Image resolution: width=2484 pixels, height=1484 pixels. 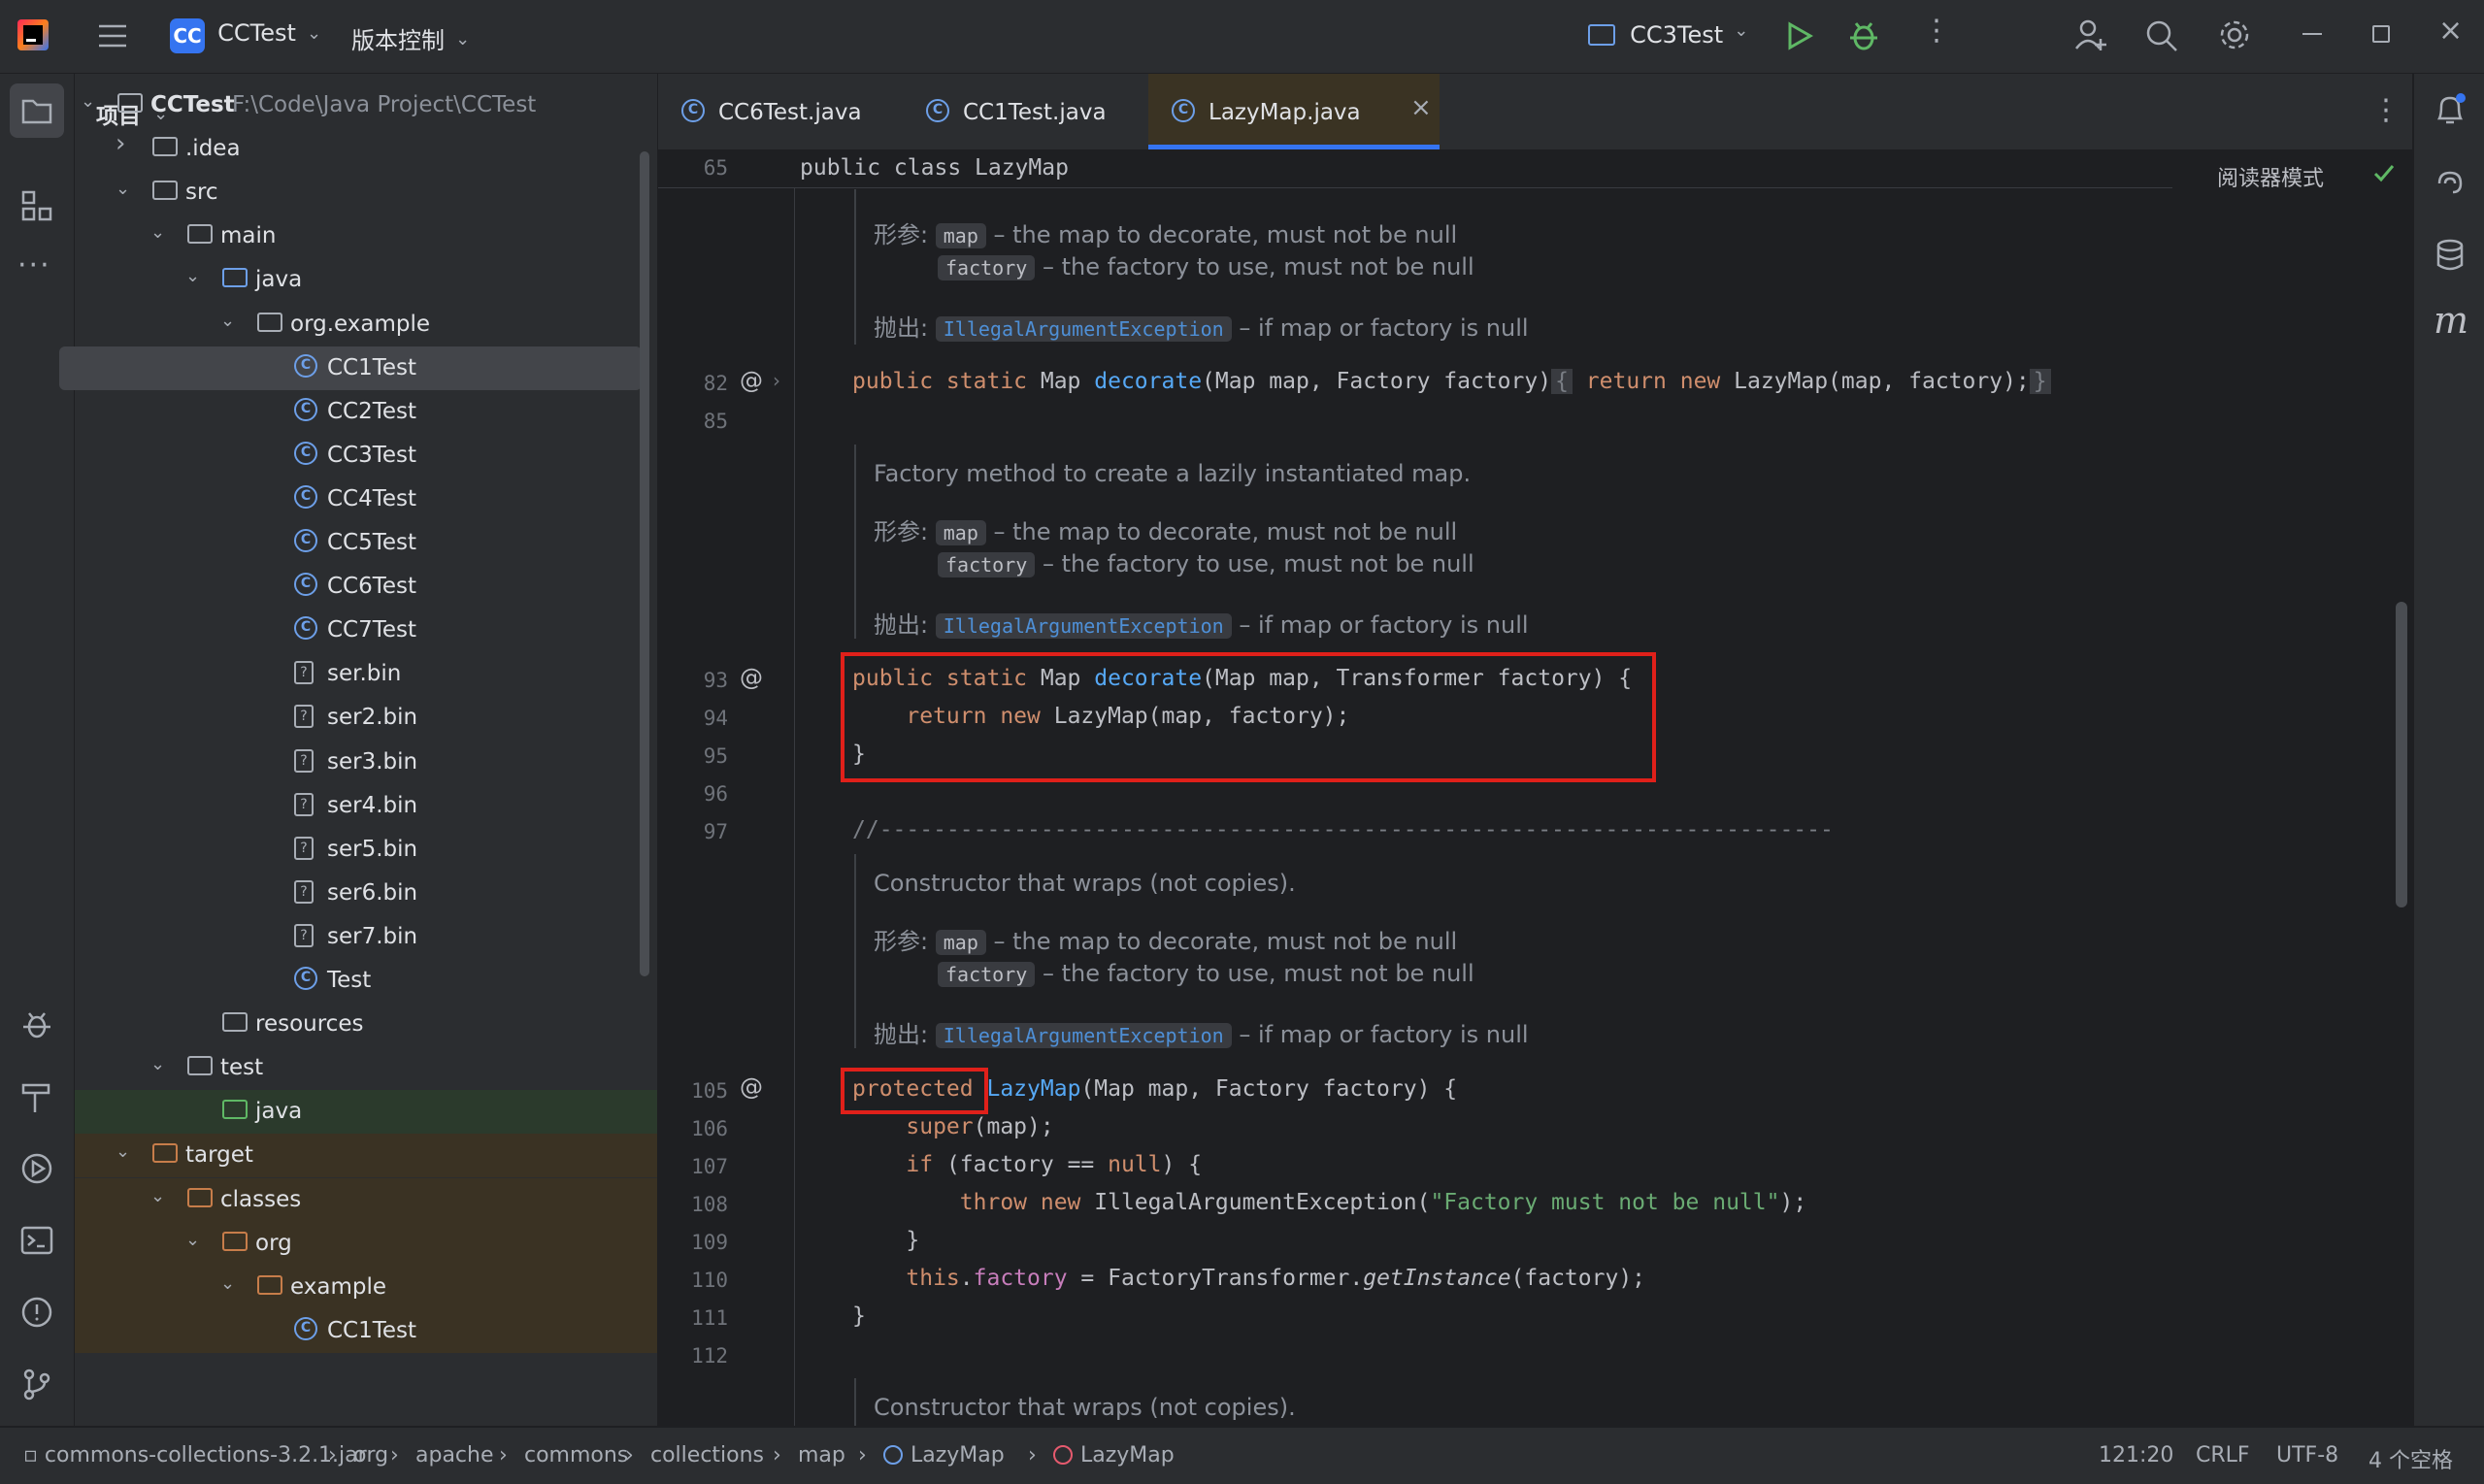 What do you see at coordinates (245, 36) in the screenshot?
I see `project-switcher: CC CCTest ⌄` at bounding box center [245, 36].